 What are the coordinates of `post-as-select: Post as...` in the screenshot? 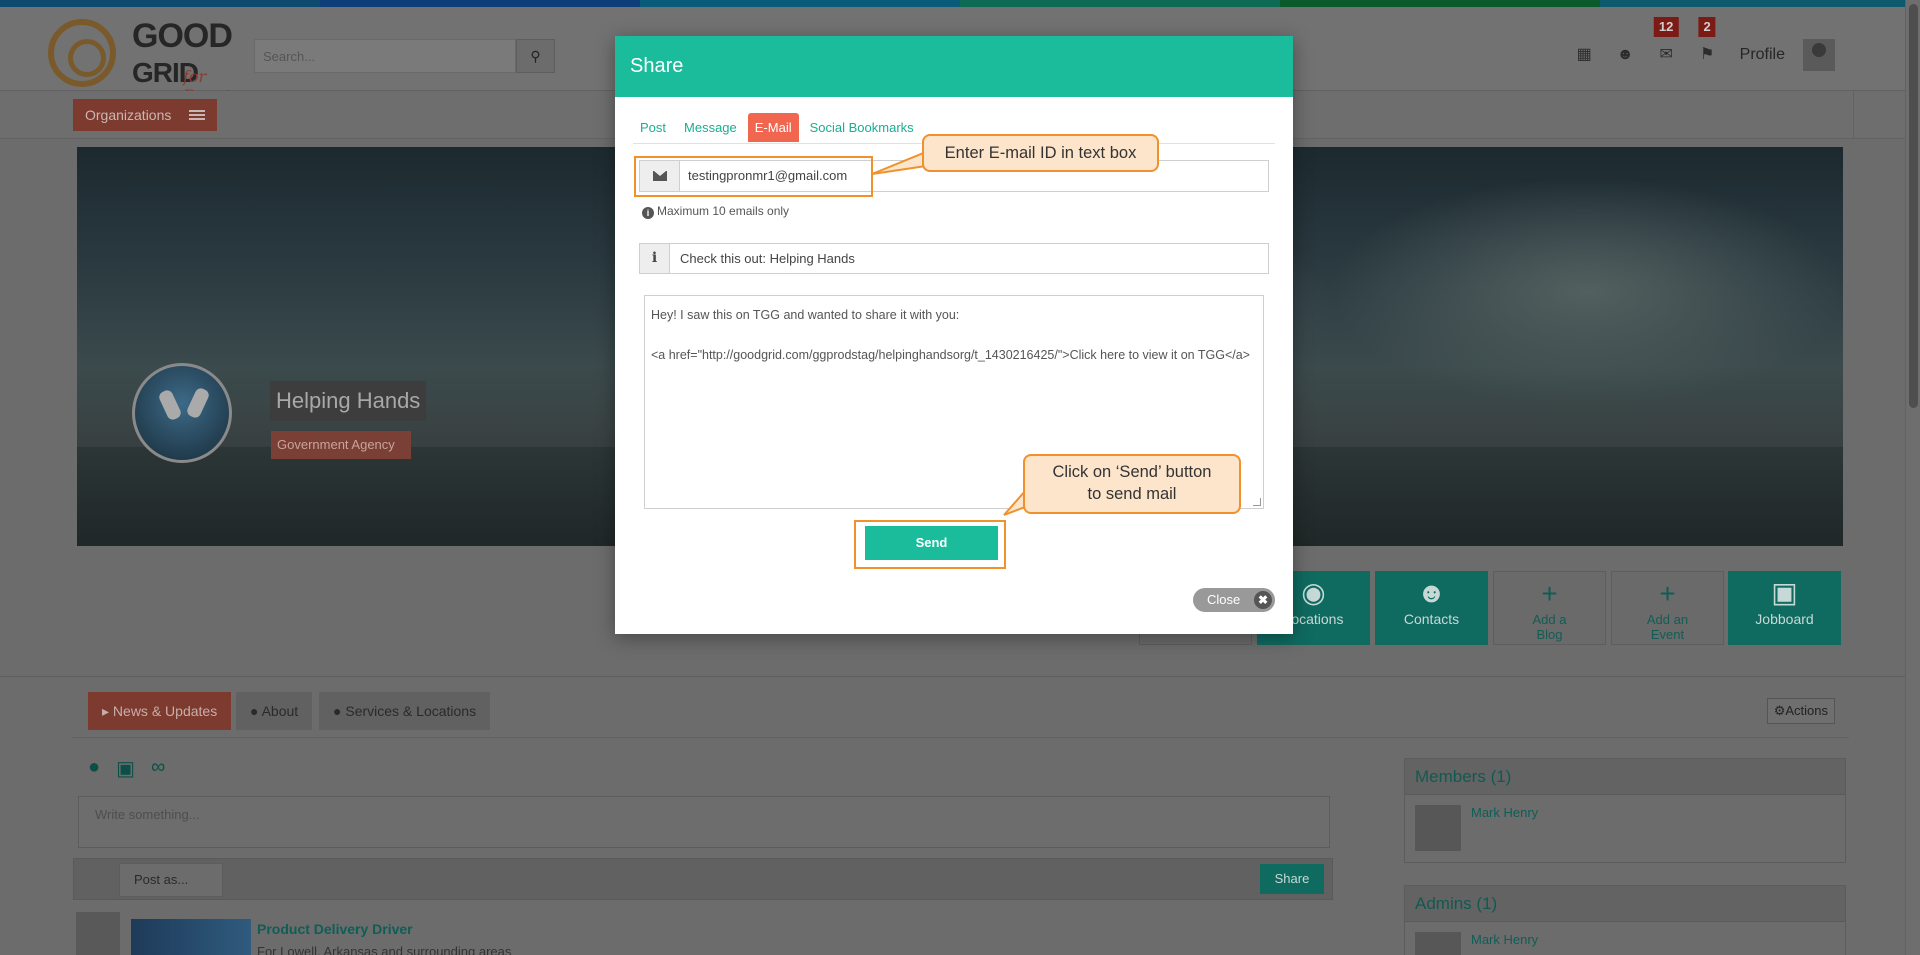 It's located at (171, 880).